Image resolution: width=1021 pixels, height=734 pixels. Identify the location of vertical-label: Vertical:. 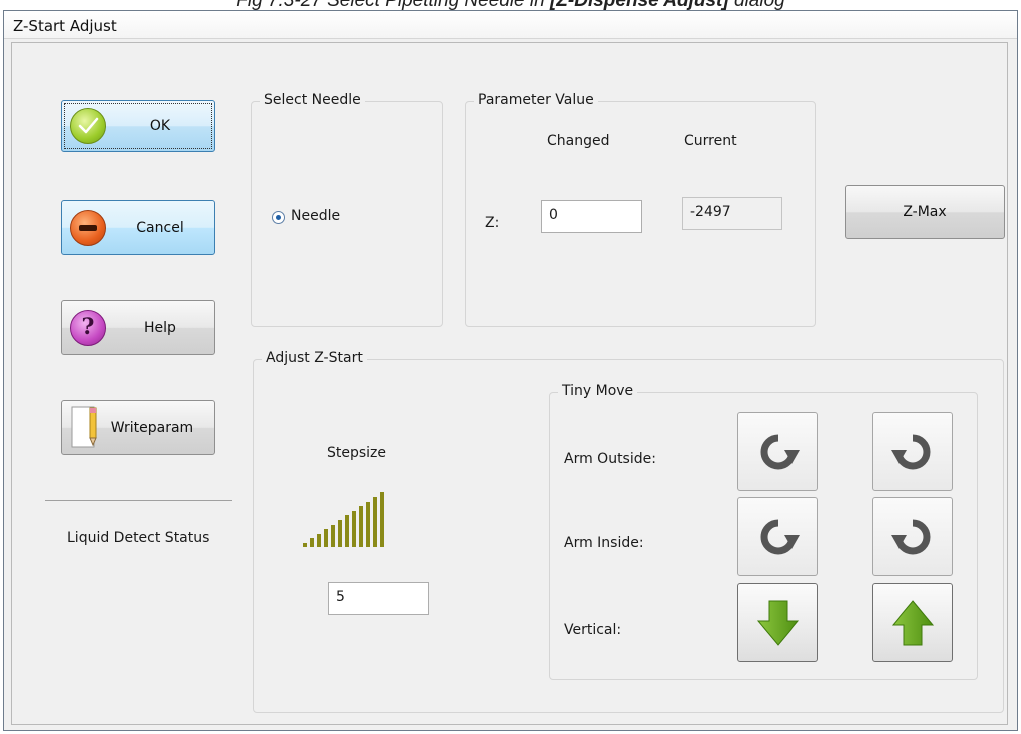
(593, 630).